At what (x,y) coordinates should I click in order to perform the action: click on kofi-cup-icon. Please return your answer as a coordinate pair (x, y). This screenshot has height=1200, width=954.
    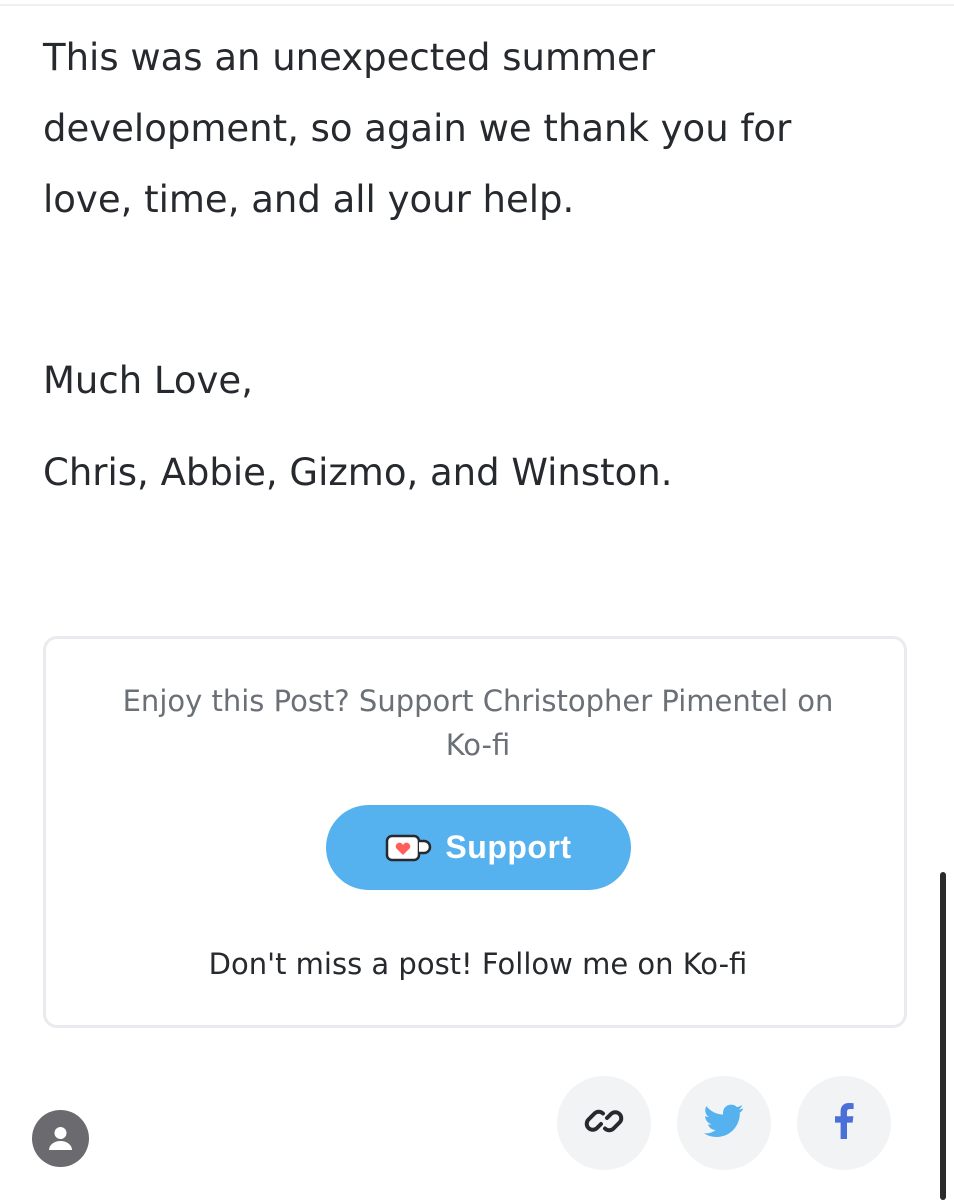
    Looking at the image, I should click on (409, 848).